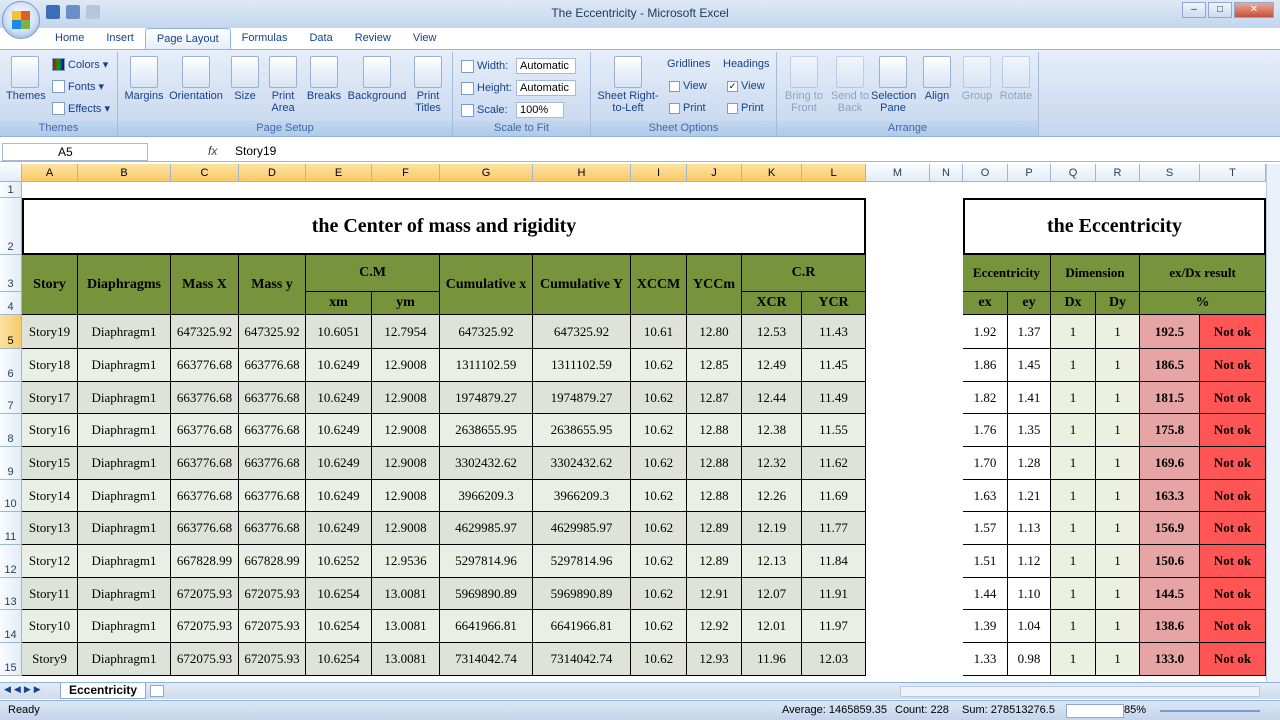  What do you see at coordinates (834, 398) in the screenshot?
I see `left-cell: 11.49` at bounding box center [834, 398].